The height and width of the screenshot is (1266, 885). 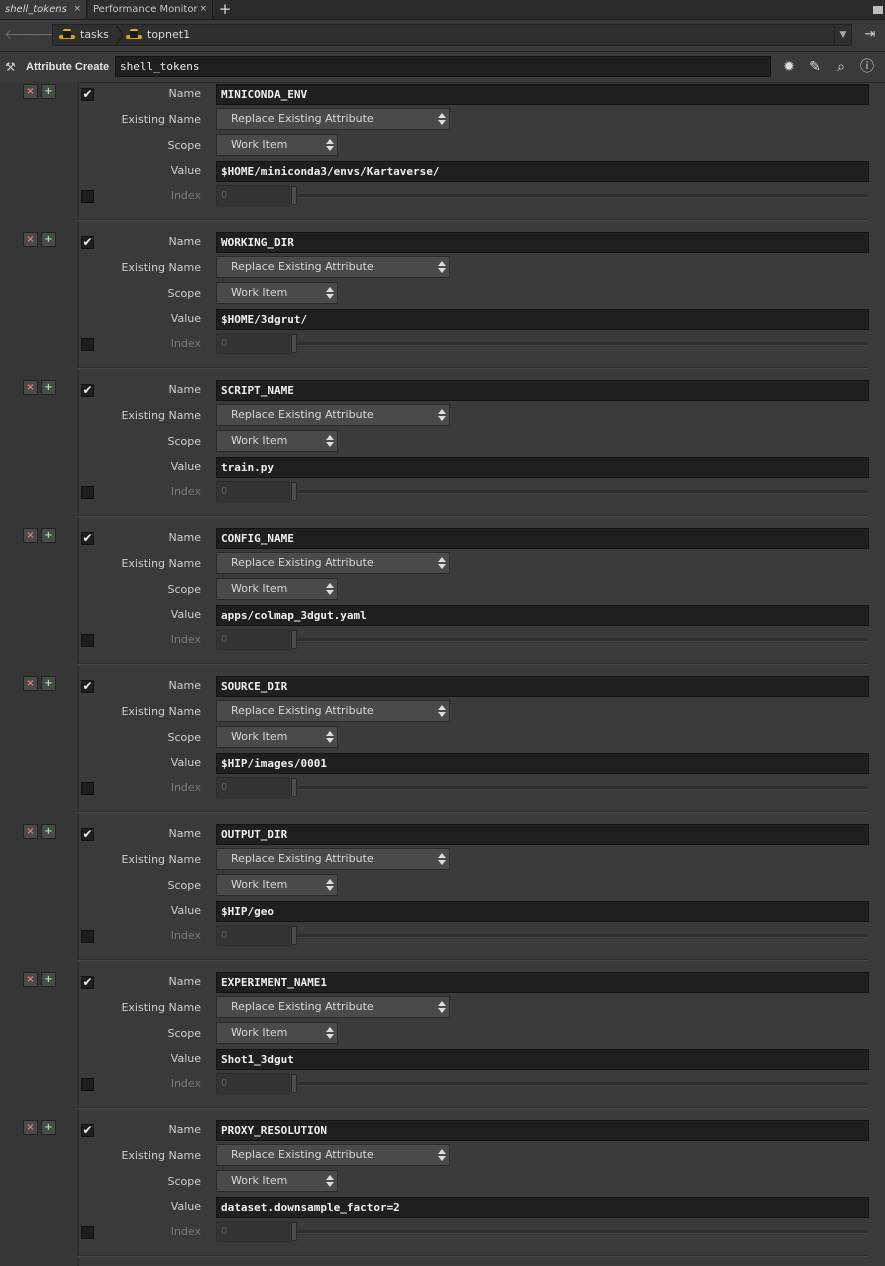 I want to click on value-field: $HOME/3dgrut/, so click(x=542, y=319).